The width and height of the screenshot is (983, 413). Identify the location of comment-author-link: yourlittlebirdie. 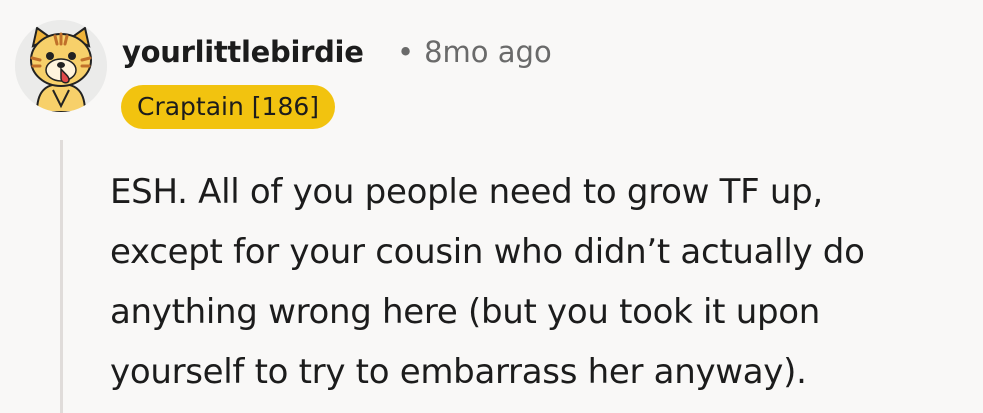
(243, 52).